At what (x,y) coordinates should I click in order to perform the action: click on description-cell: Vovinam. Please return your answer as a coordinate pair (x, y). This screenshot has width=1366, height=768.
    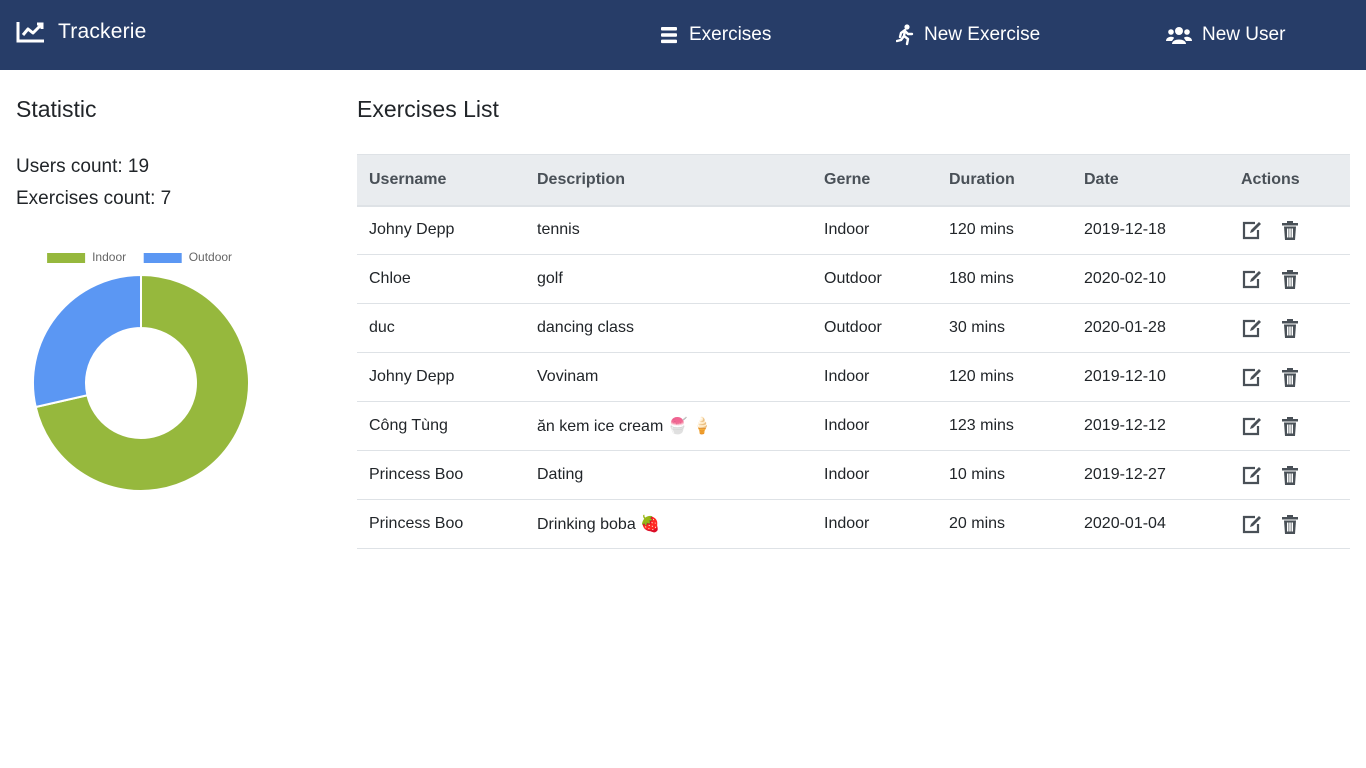
    Looking at the image, I should click on (668, 377).